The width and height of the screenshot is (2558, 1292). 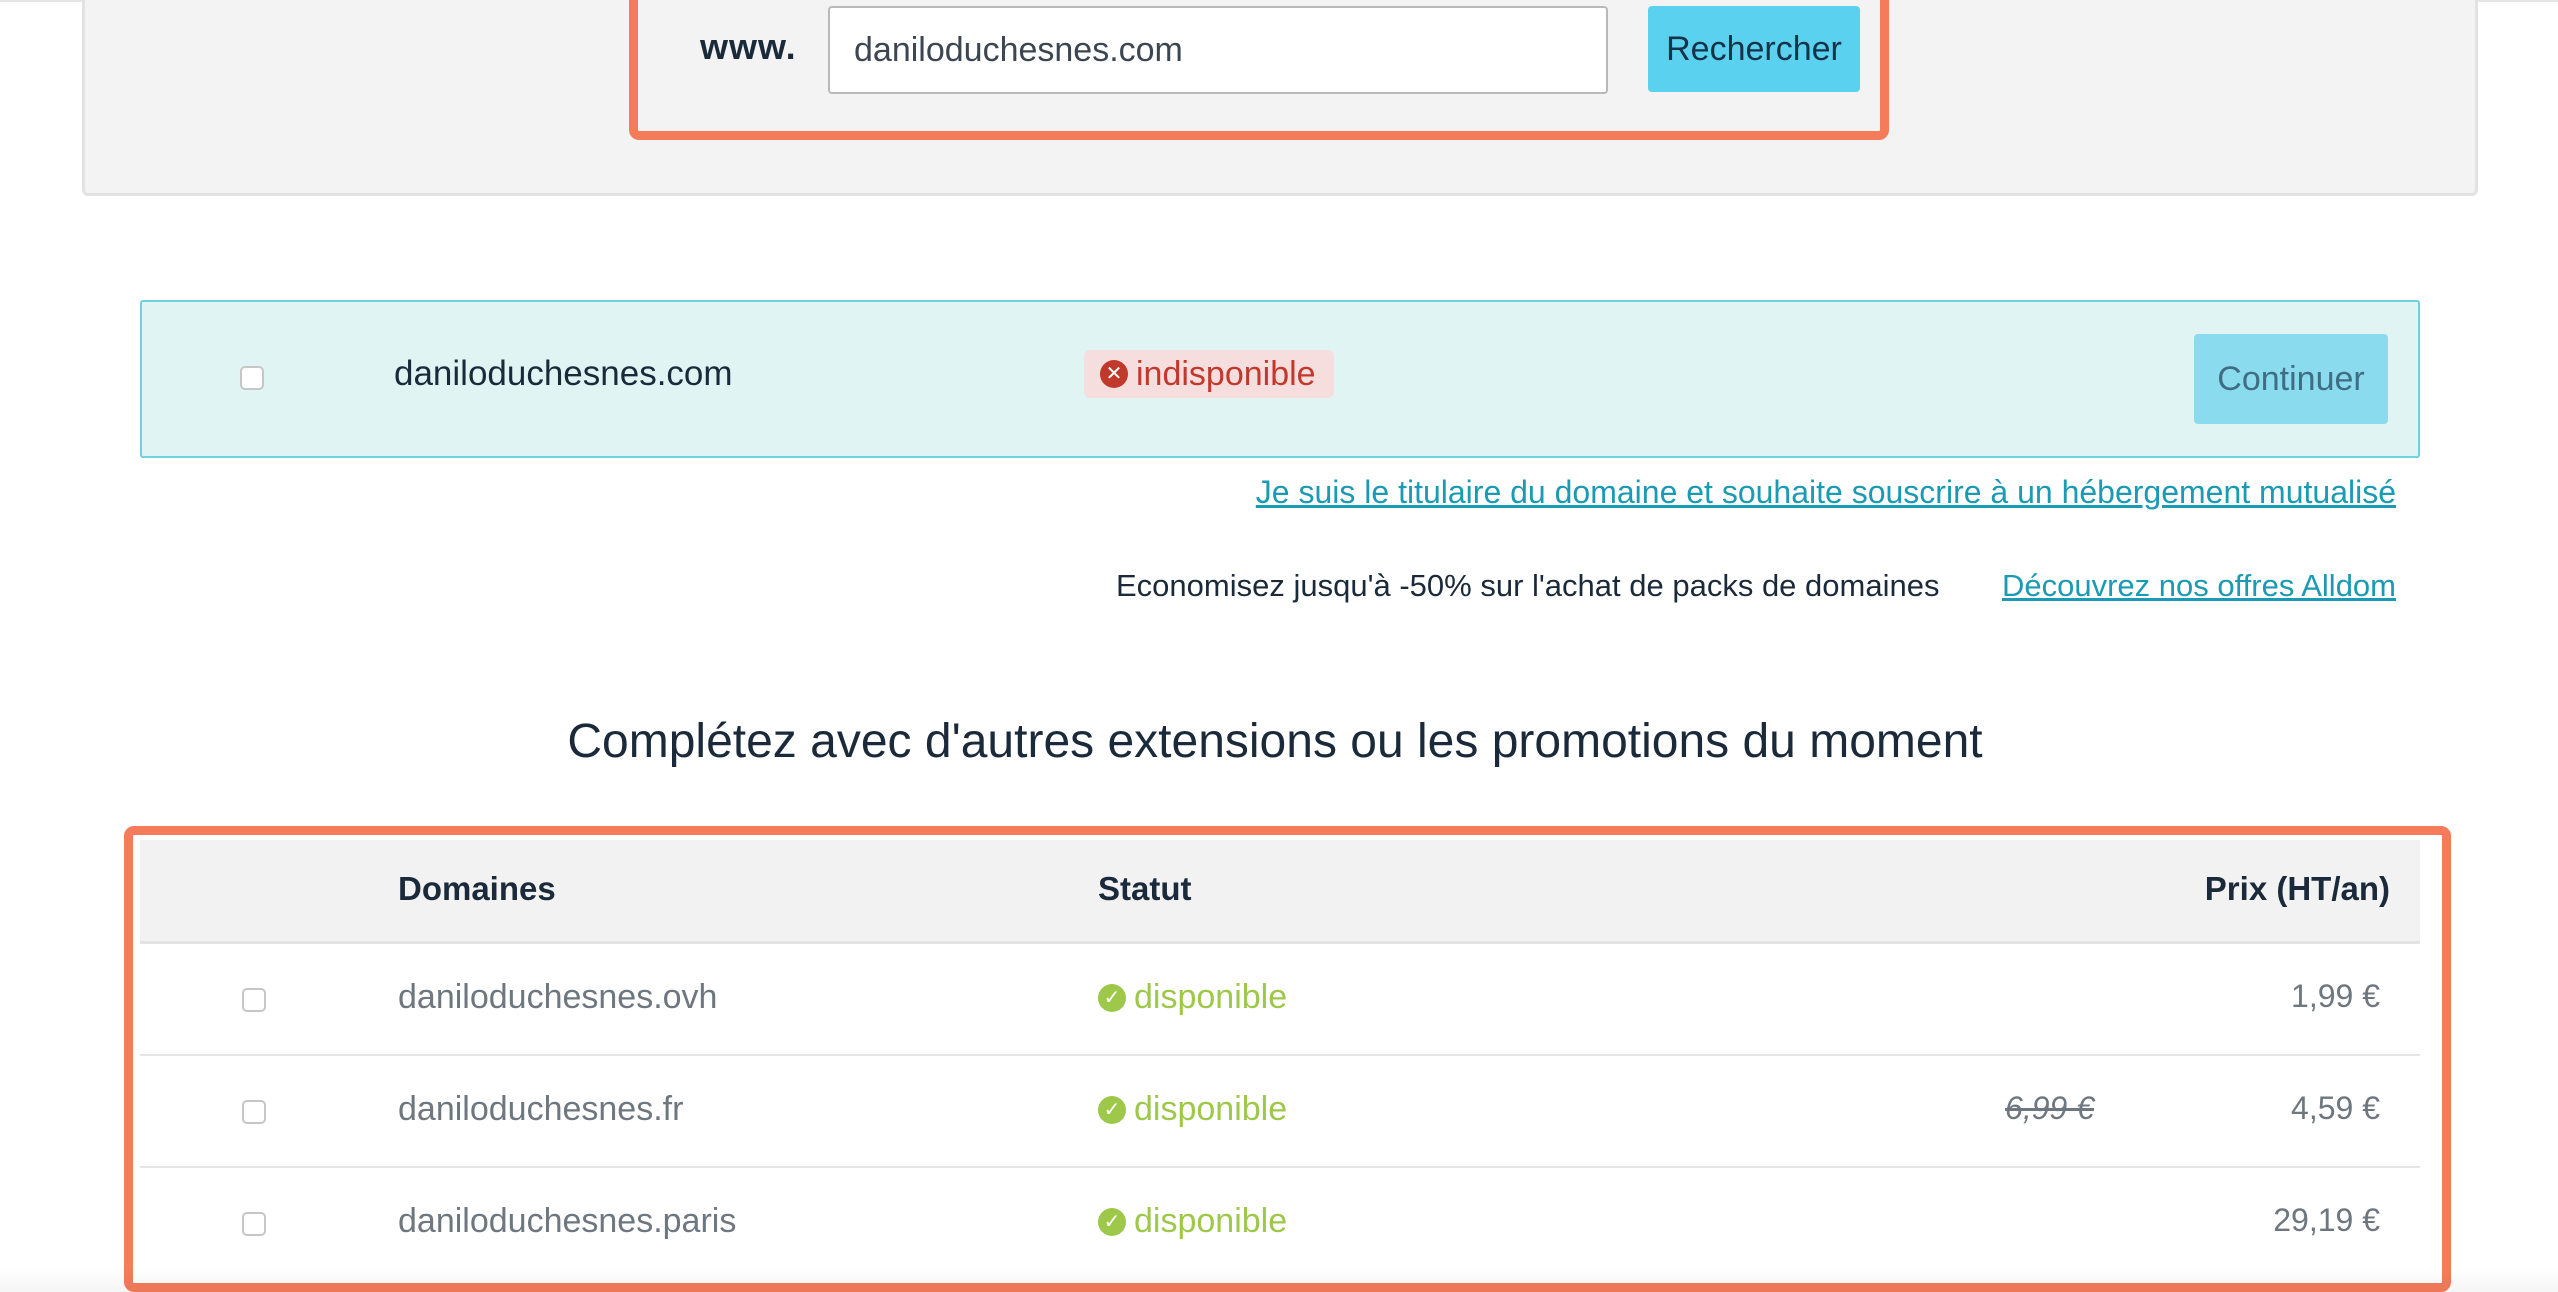 What do you see at coordinates (1226, 373) in the screenshot?
I see `unavailable-status-label: indisponible` at bounding box center [1226, 373].